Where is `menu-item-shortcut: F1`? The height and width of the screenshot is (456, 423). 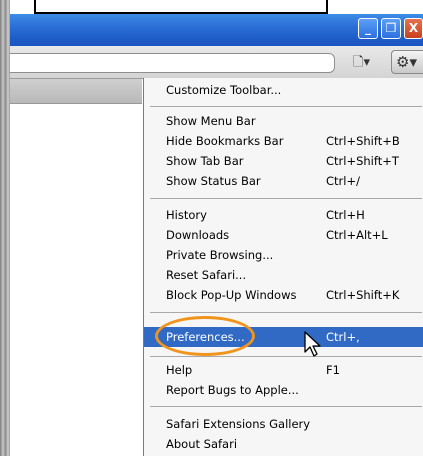
menu-item-shortcut: F1 is located at coordinates (333, 370).